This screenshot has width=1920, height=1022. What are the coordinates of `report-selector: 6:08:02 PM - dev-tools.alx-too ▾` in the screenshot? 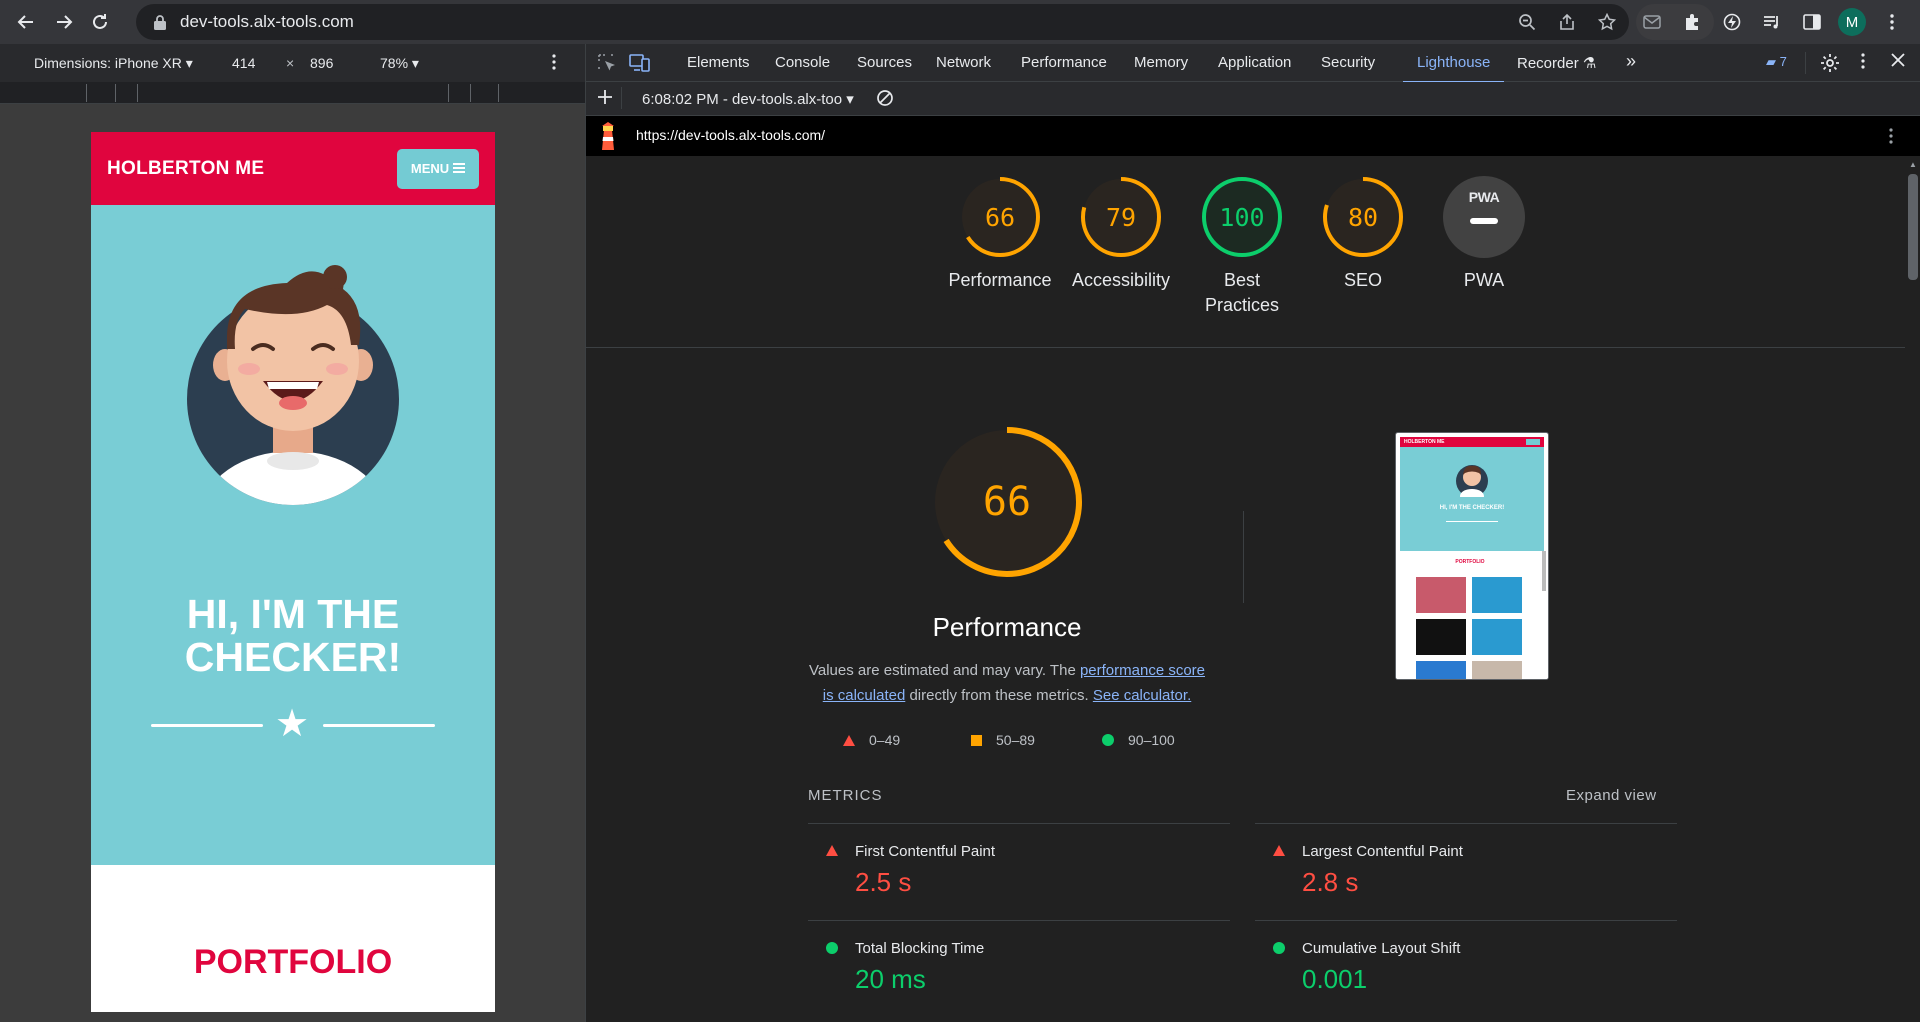 It's located at (748, 99).